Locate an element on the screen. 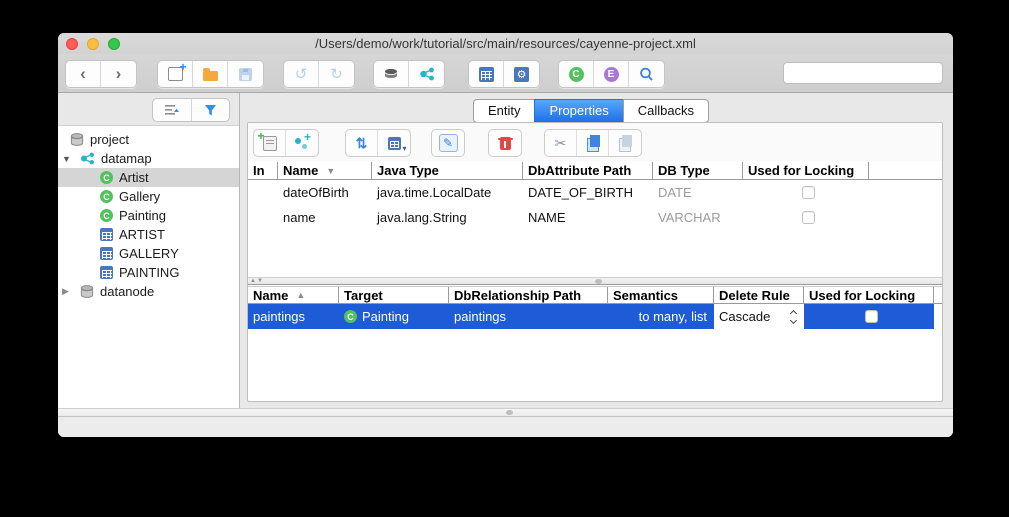  copy-button is located at coordinates (593, 143).